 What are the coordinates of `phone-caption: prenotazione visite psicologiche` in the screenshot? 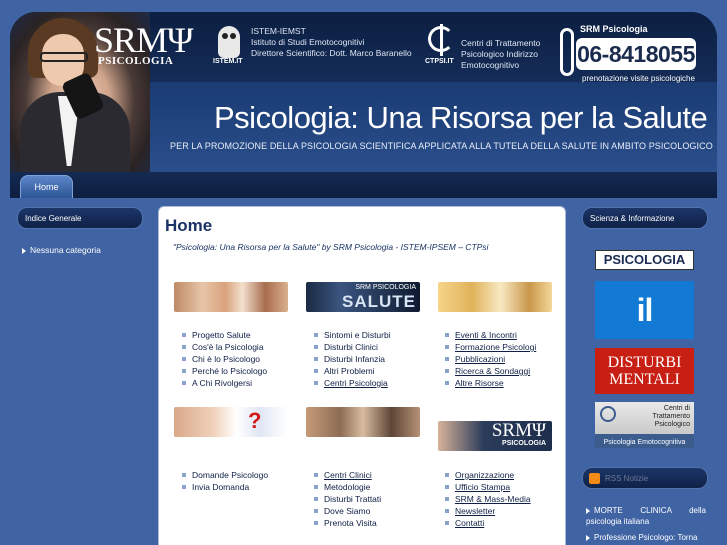 It's located at (638, 78).